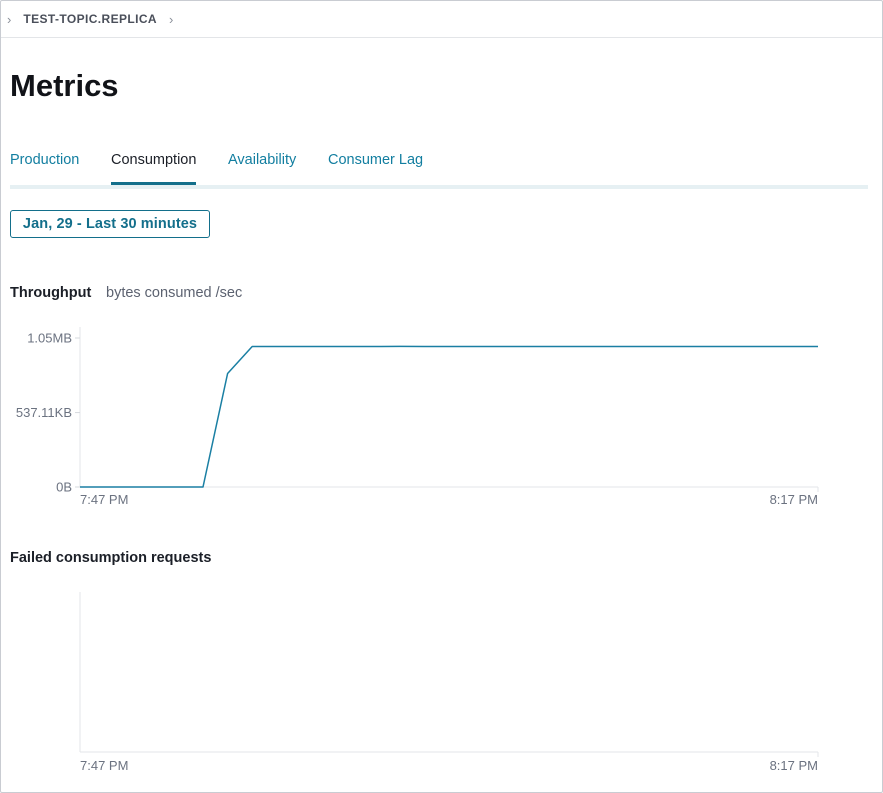 This screenshot has width=883, height=793. What do you see at coordinates (49, 338) in the screenshot?
I see `throughput-y-tick-label: 1.05MB` at bounding box center [49, 338].